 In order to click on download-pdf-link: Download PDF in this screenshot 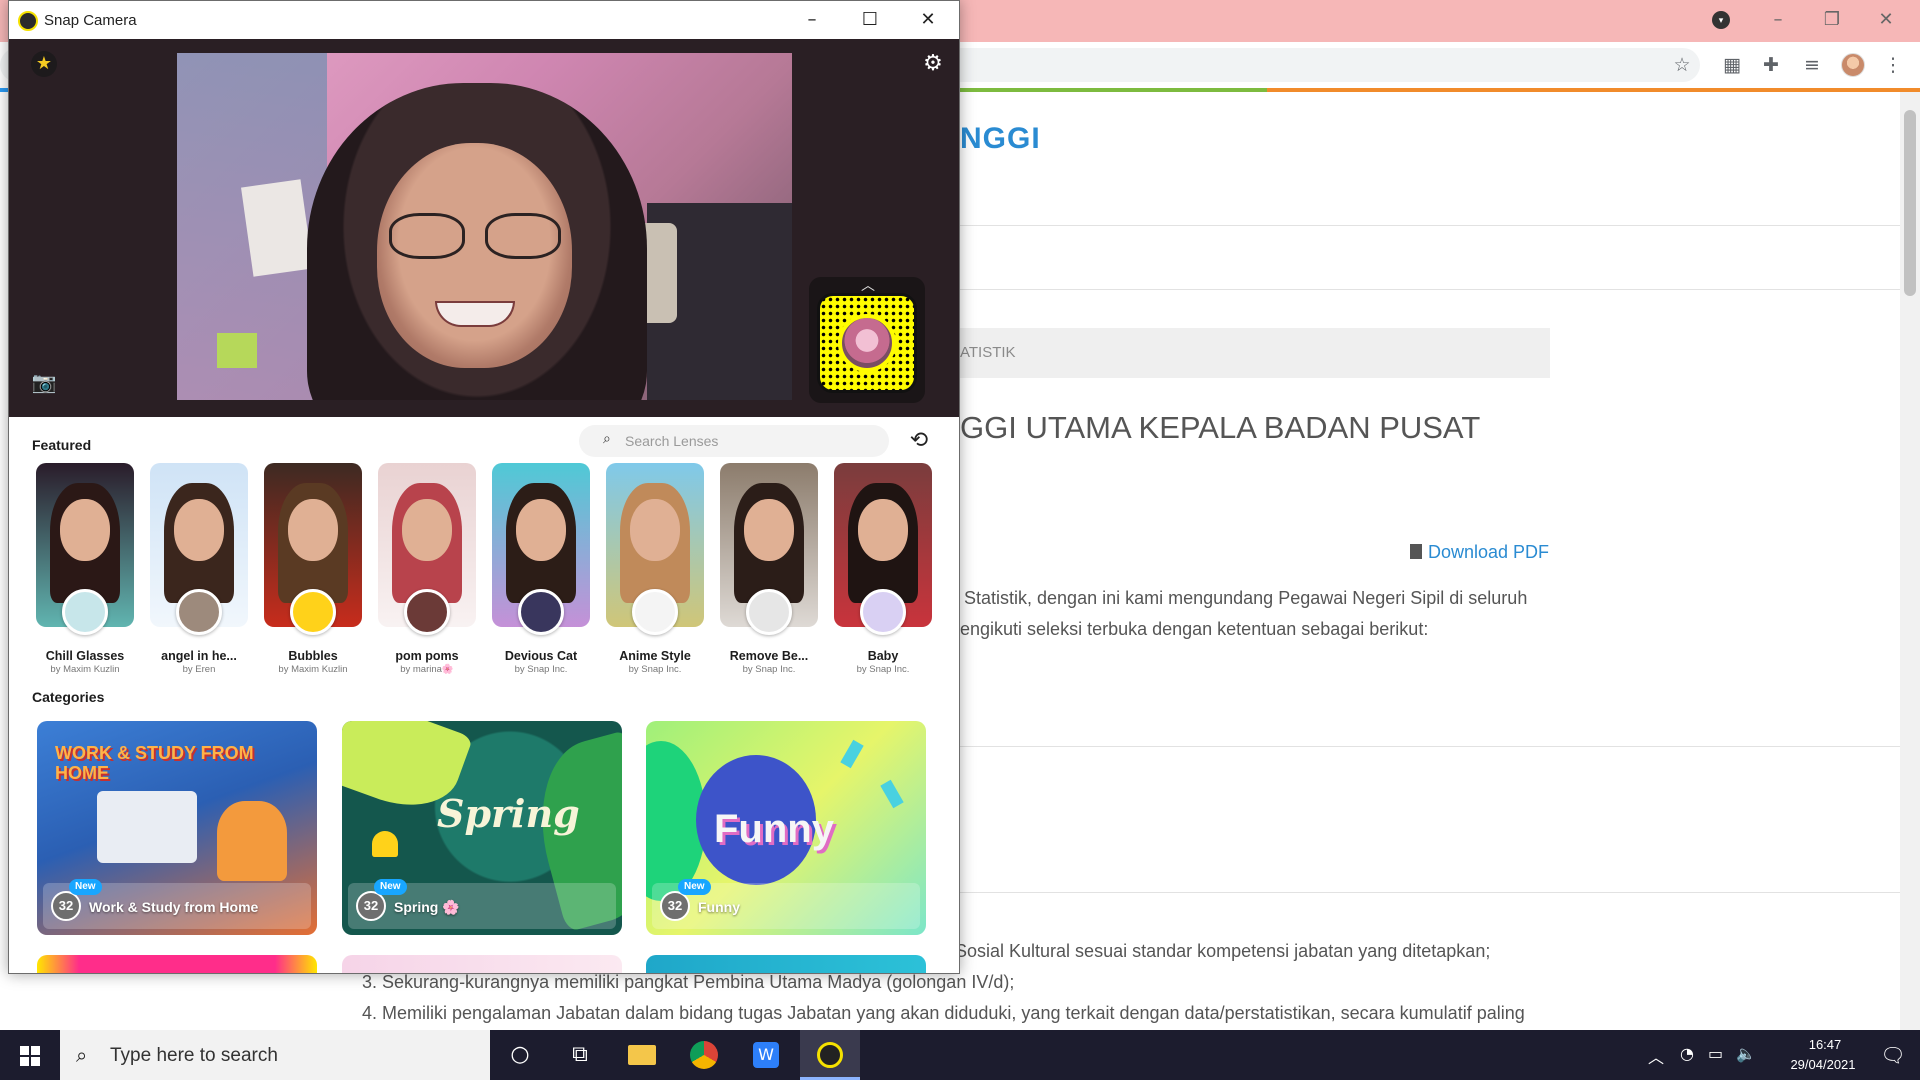, I will do `click(1478, 552)`.